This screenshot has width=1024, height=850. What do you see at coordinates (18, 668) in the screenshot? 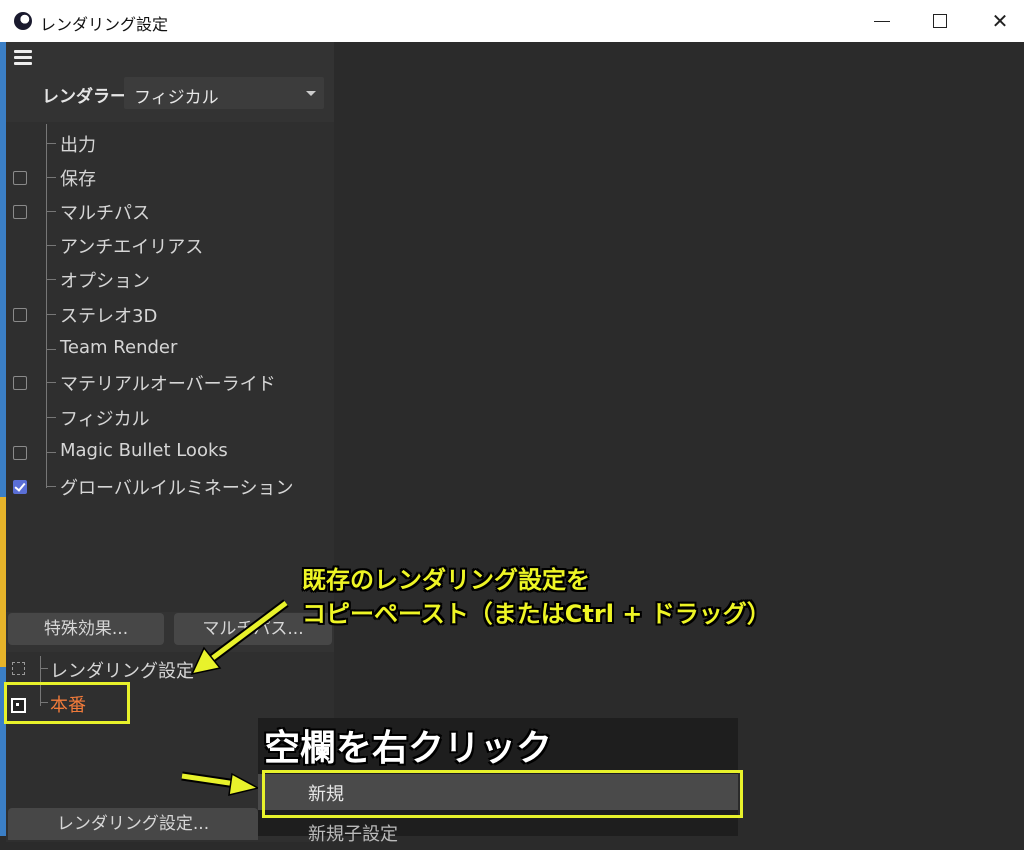
I see `render-setting-icon` at bounding box center [18, 668].